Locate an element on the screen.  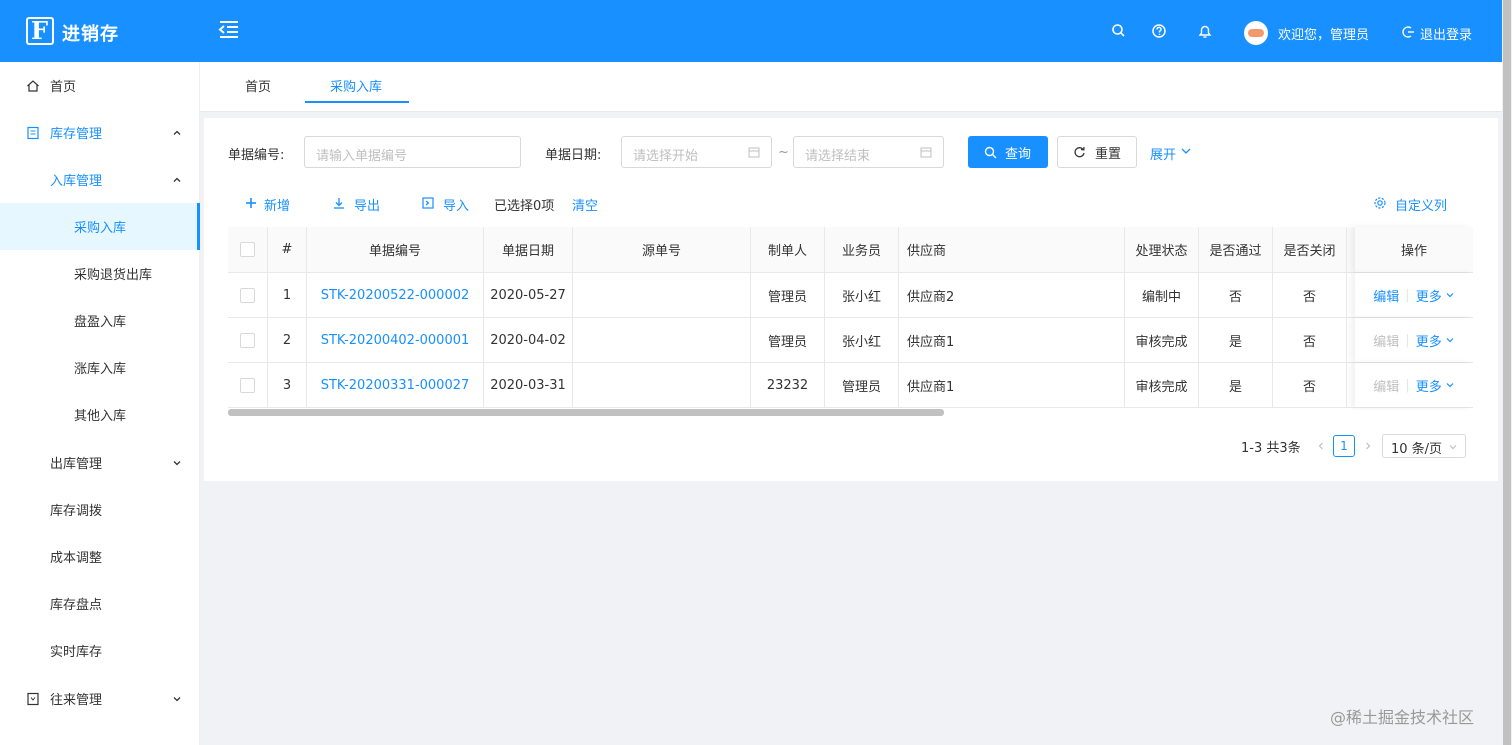
sidebar-item-label: 采购入库 is located at coordinates (100, 228).